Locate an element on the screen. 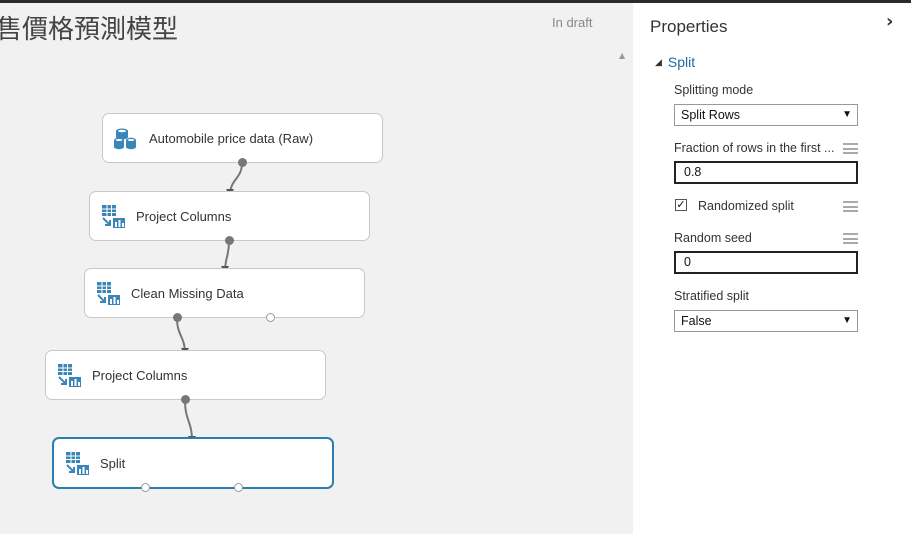  splitting-mode-value: Split Rows is located at coordinates (711, 115).